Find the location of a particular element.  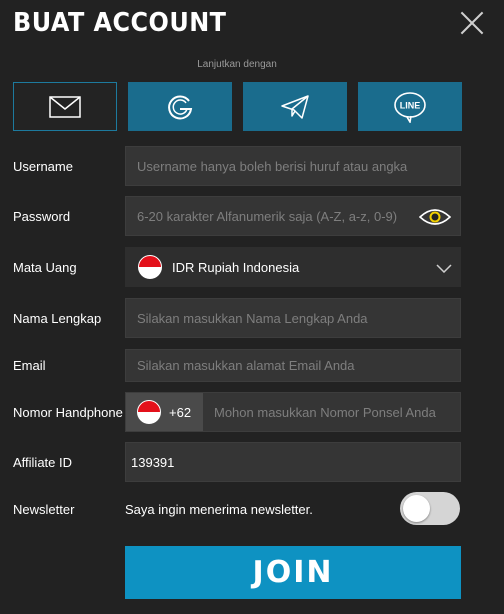

currency-label: Mata Uang is located at coordinates (45, 267).